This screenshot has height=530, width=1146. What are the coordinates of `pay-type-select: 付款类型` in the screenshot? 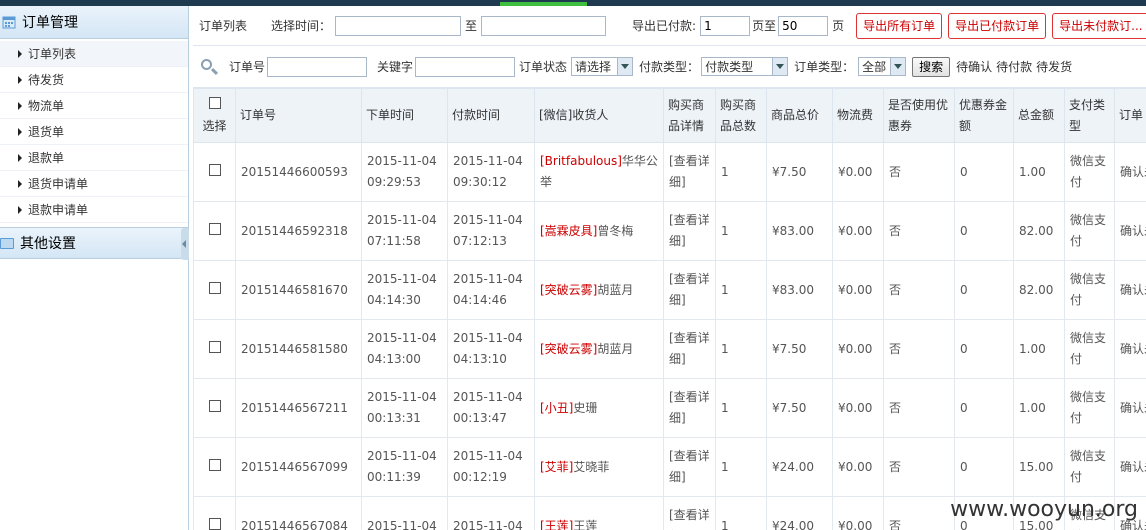 It's located at (745, 66).